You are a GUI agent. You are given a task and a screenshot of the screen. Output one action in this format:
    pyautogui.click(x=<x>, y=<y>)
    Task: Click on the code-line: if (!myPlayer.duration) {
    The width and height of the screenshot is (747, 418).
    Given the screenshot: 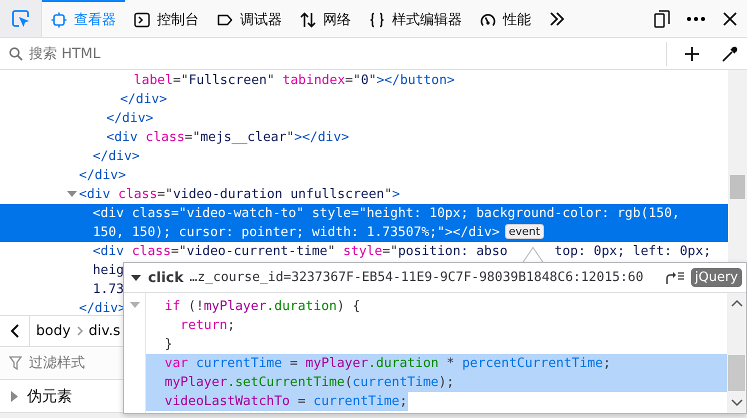 What is the action you would take?
    pyautogui.click(x=263, y=307)
    